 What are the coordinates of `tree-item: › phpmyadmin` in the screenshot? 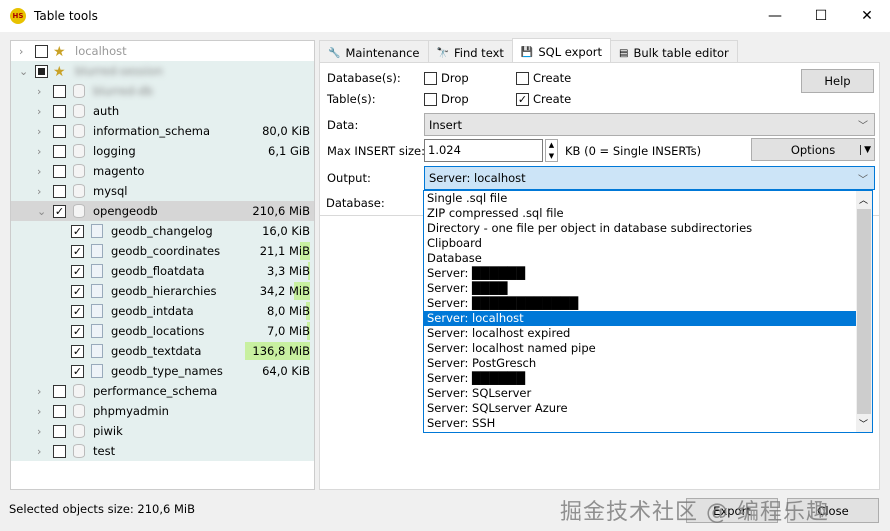 It's located at (162, 411).